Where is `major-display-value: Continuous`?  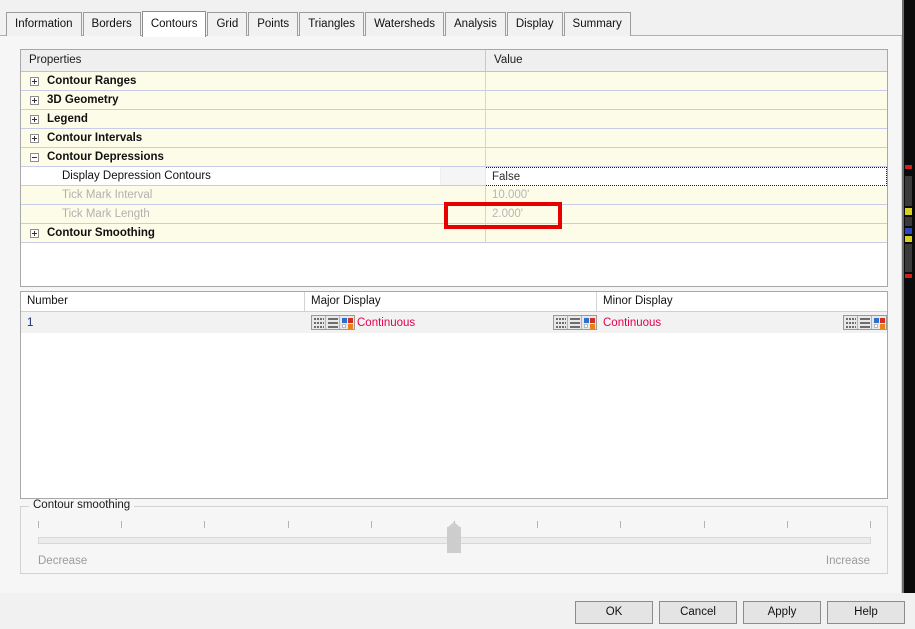
major-display-value: Continuous is located at coordinates (386, 322).